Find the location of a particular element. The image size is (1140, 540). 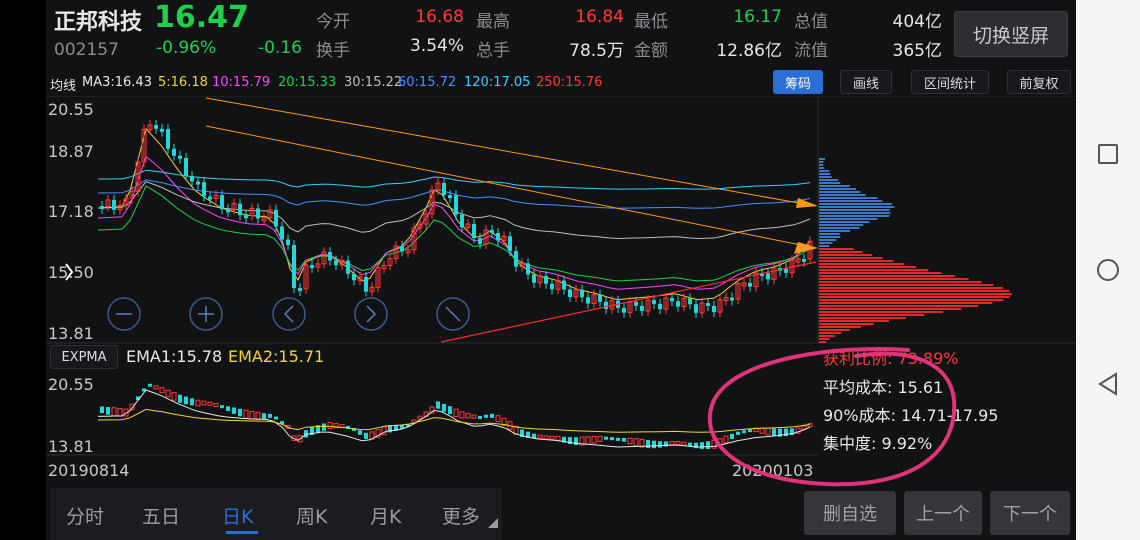

stat-value: 16.84 is located at coordinates (599, 17).